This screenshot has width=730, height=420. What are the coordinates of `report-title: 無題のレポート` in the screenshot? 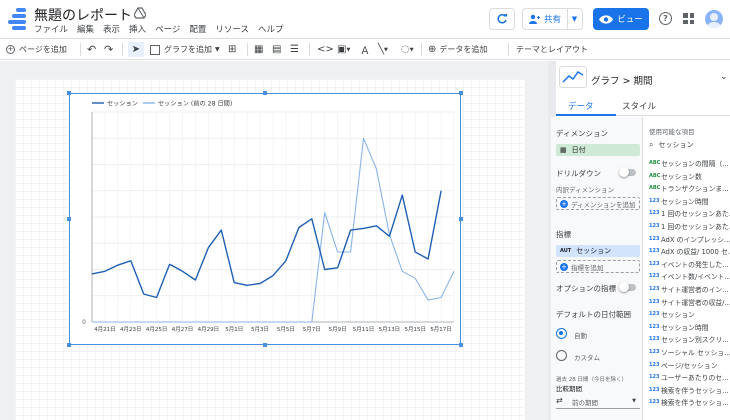 It's located at (83, 15).